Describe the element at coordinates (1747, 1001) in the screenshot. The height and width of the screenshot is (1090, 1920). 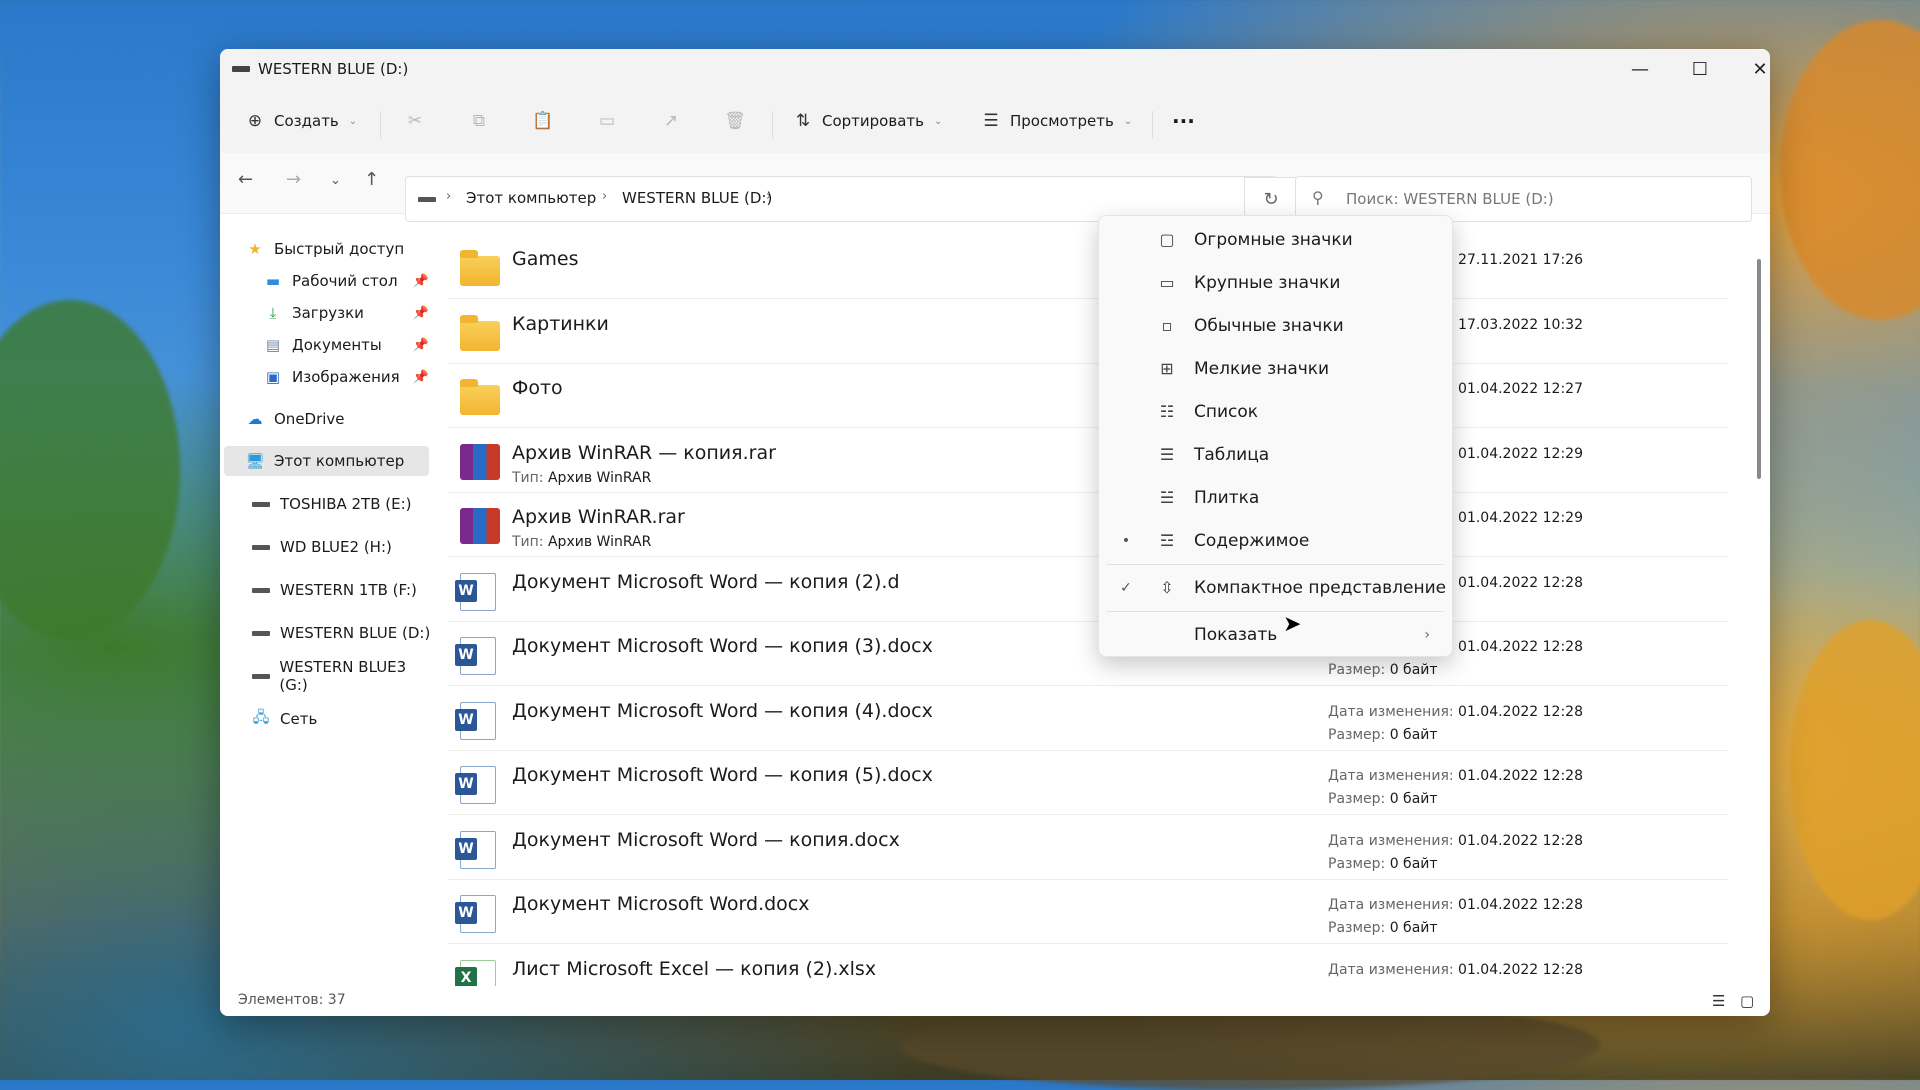
I see `large-icons-view-button: ▢` at that location.